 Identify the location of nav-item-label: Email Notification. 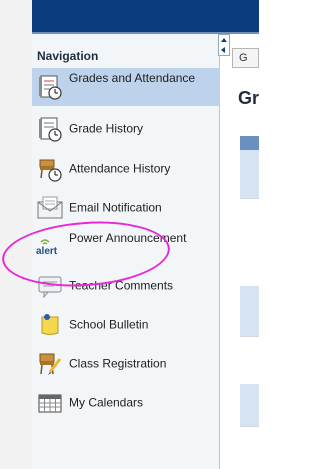
(115, 207).